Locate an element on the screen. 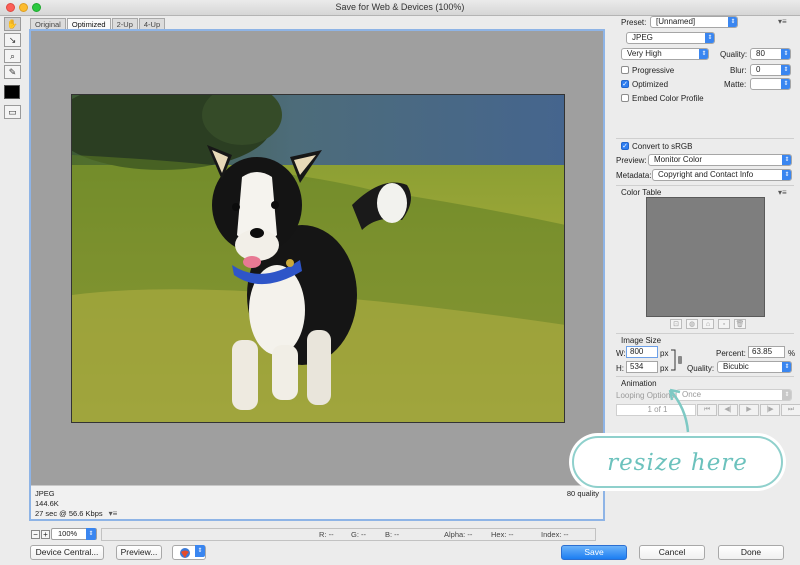 This screenshot has height=565, width=800. progressive-label: Progressive is located at coordinates (653, 70).